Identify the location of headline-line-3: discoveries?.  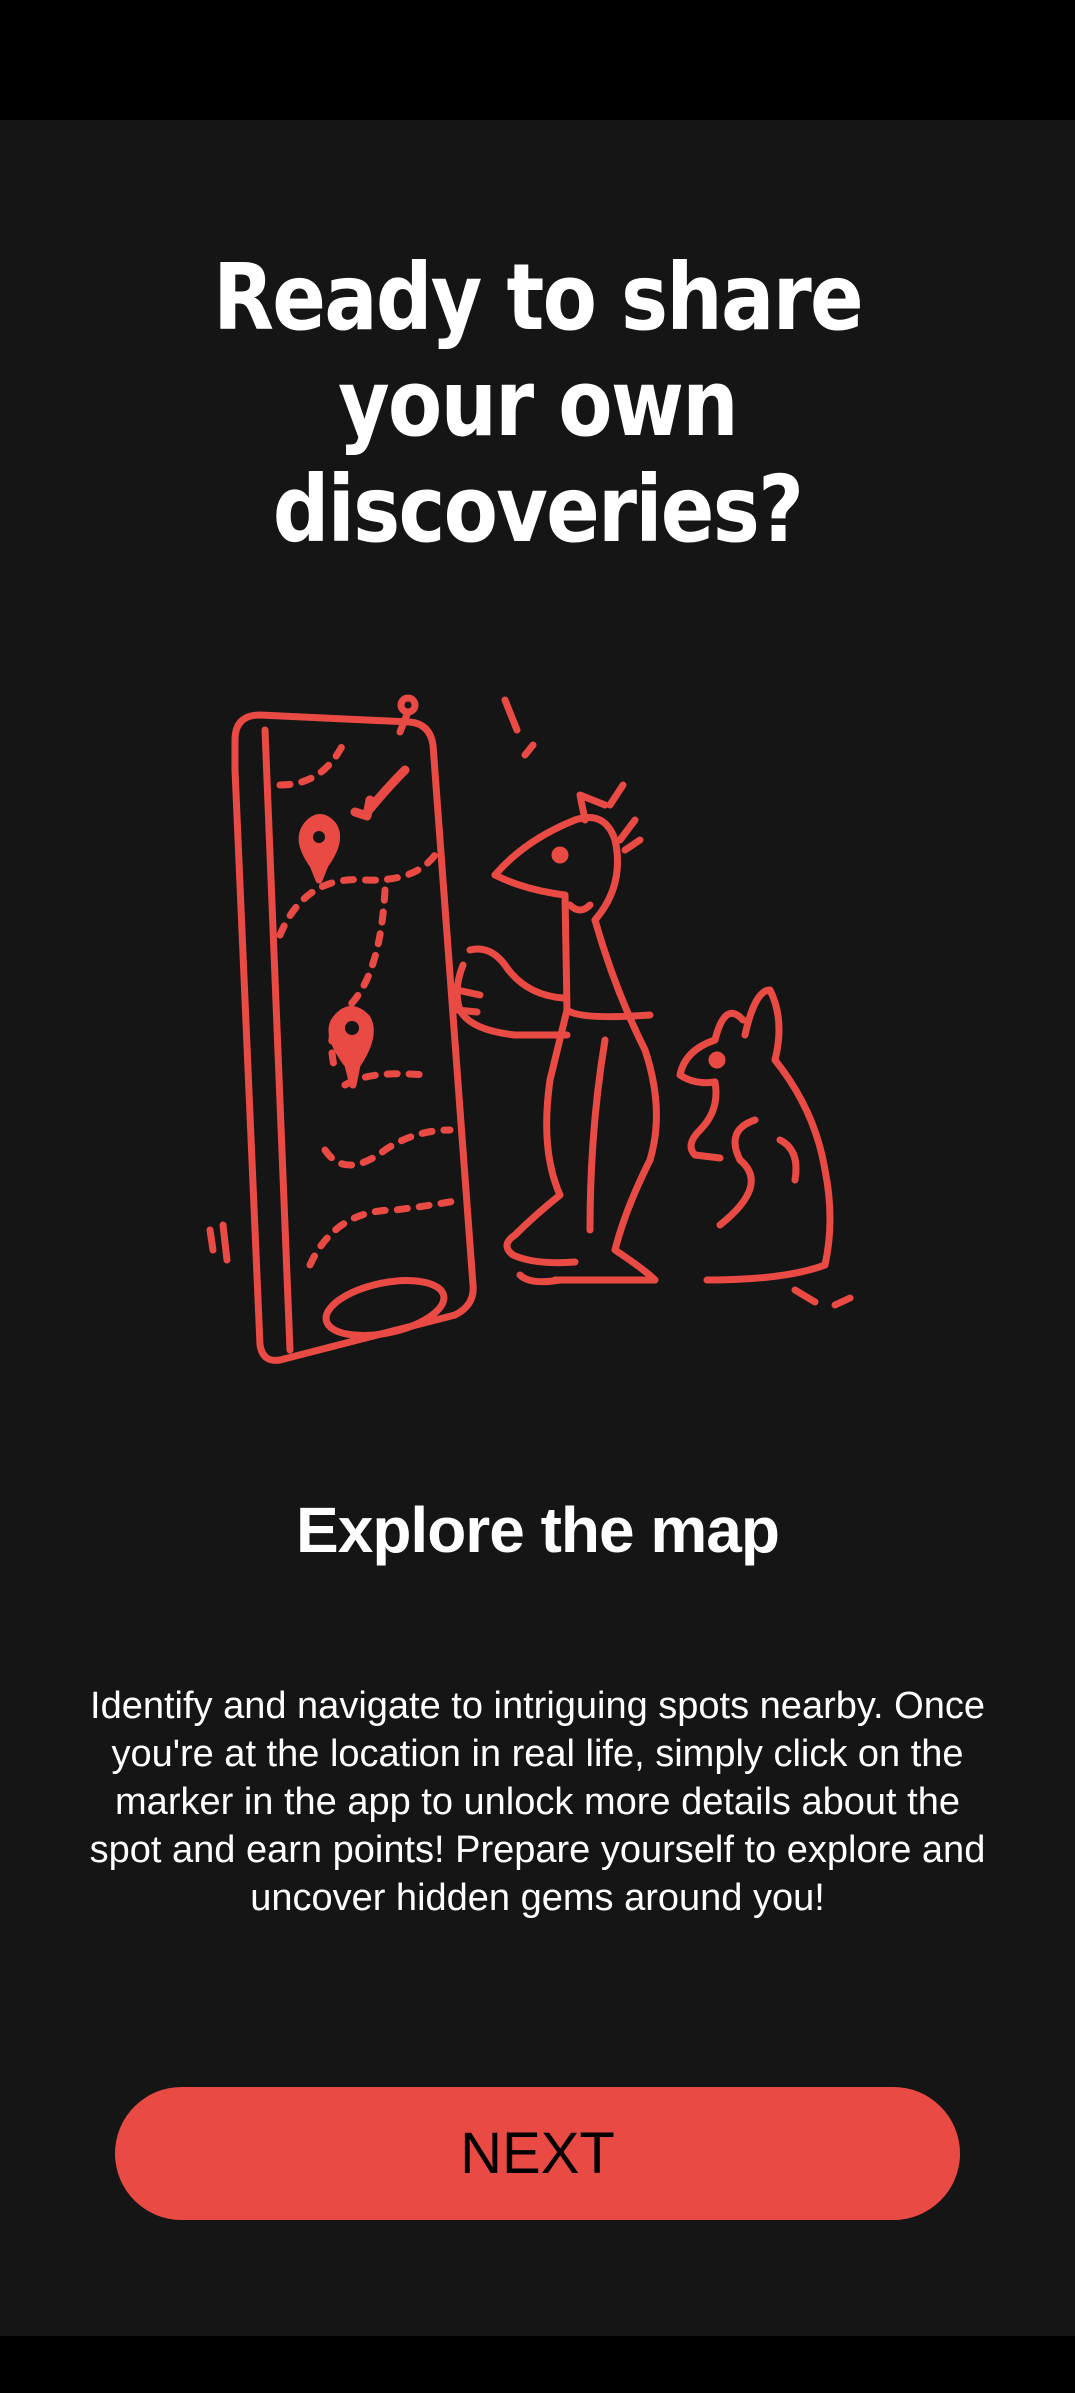
(538, 509).